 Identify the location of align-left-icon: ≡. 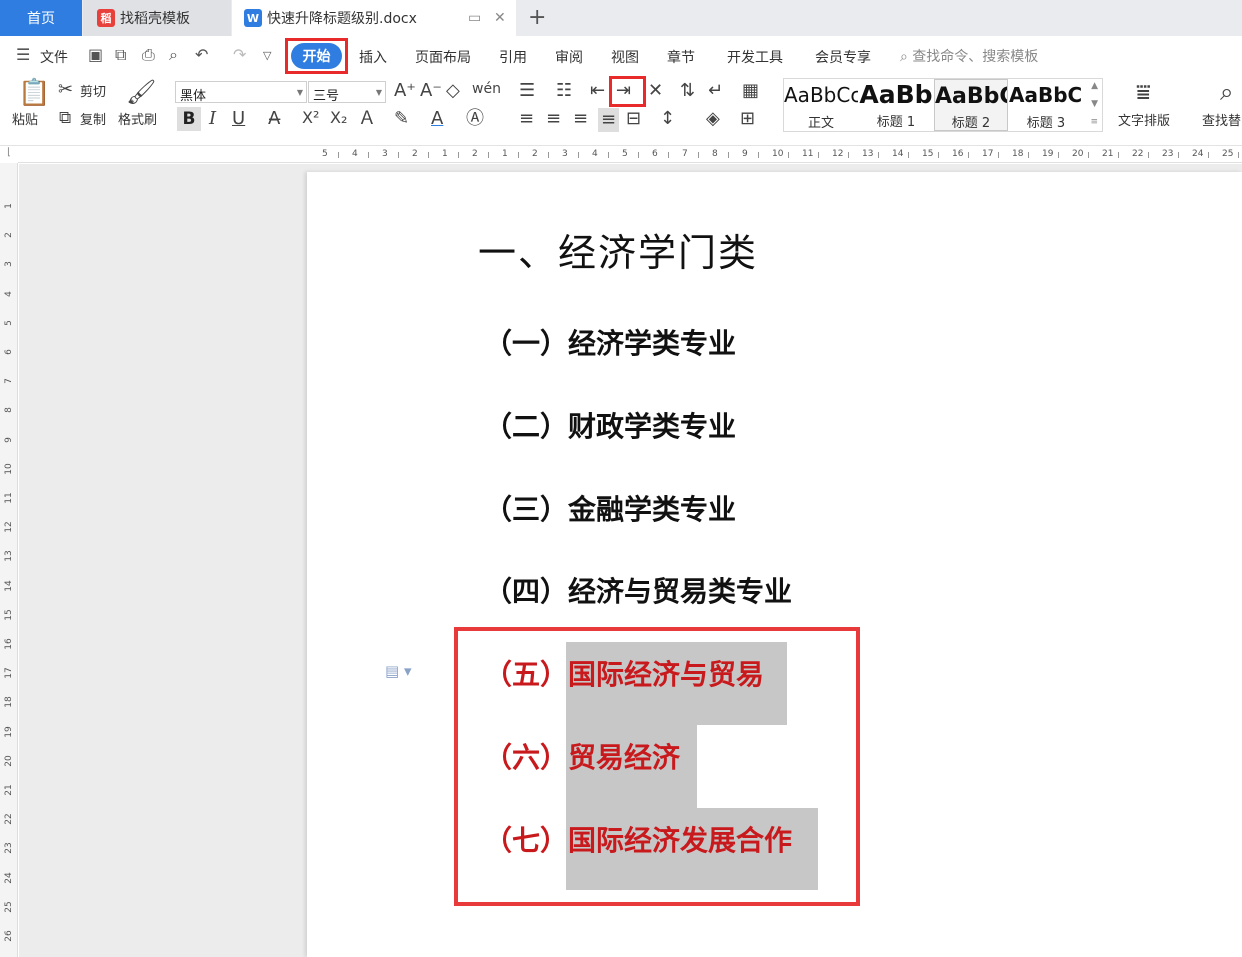
(526, 119).